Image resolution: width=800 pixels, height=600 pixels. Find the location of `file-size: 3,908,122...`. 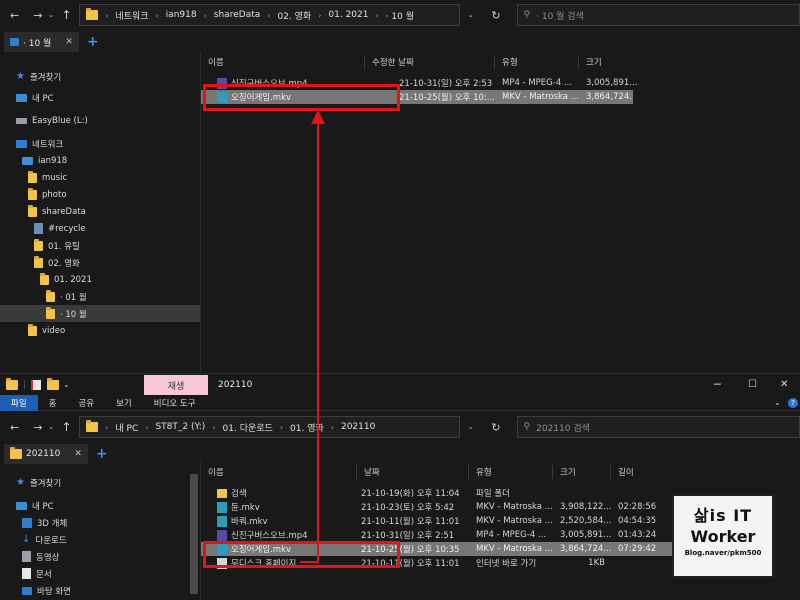

file-size: 3,908,122... is located at coordinates (585, 507).